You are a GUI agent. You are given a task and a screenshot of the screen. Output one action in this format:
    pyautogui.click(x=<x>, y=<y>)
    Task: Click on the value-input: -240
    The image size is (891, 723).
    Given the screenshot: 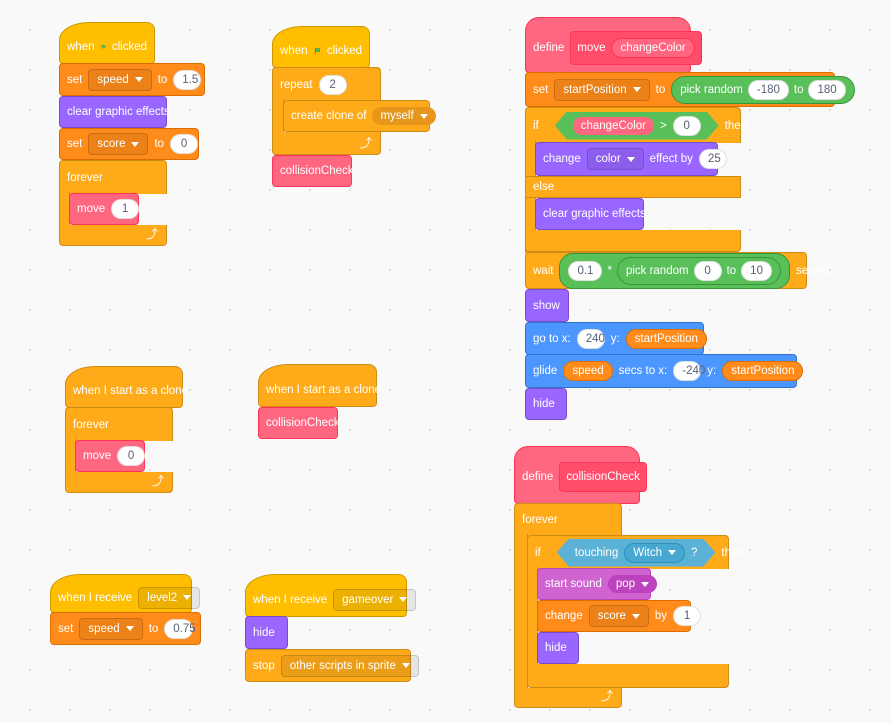 What is the action you would take?
    pyautogui.click(x=689, y=371)
    